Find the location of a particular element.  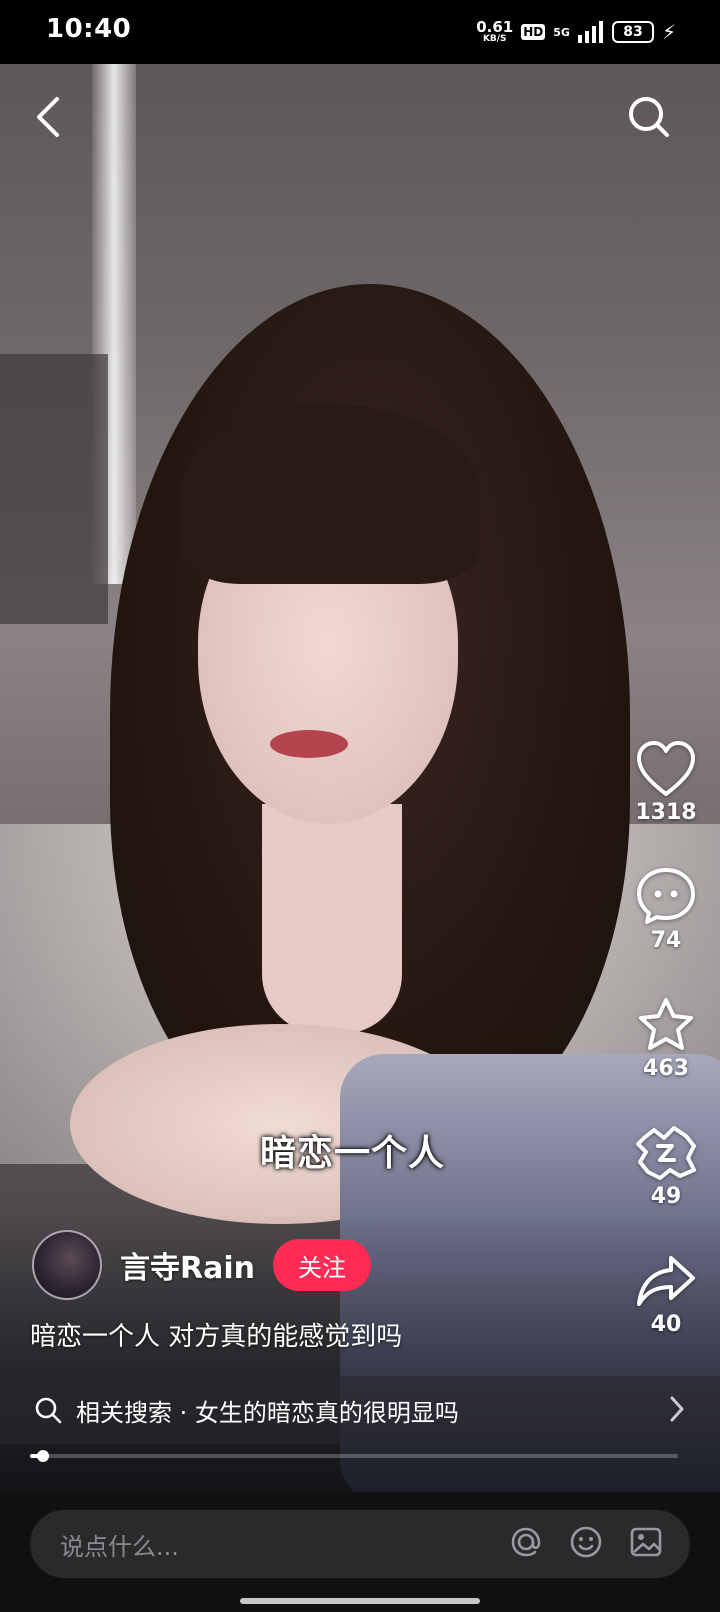

recommend-count: 49 is located at coordinates (666, 1196).